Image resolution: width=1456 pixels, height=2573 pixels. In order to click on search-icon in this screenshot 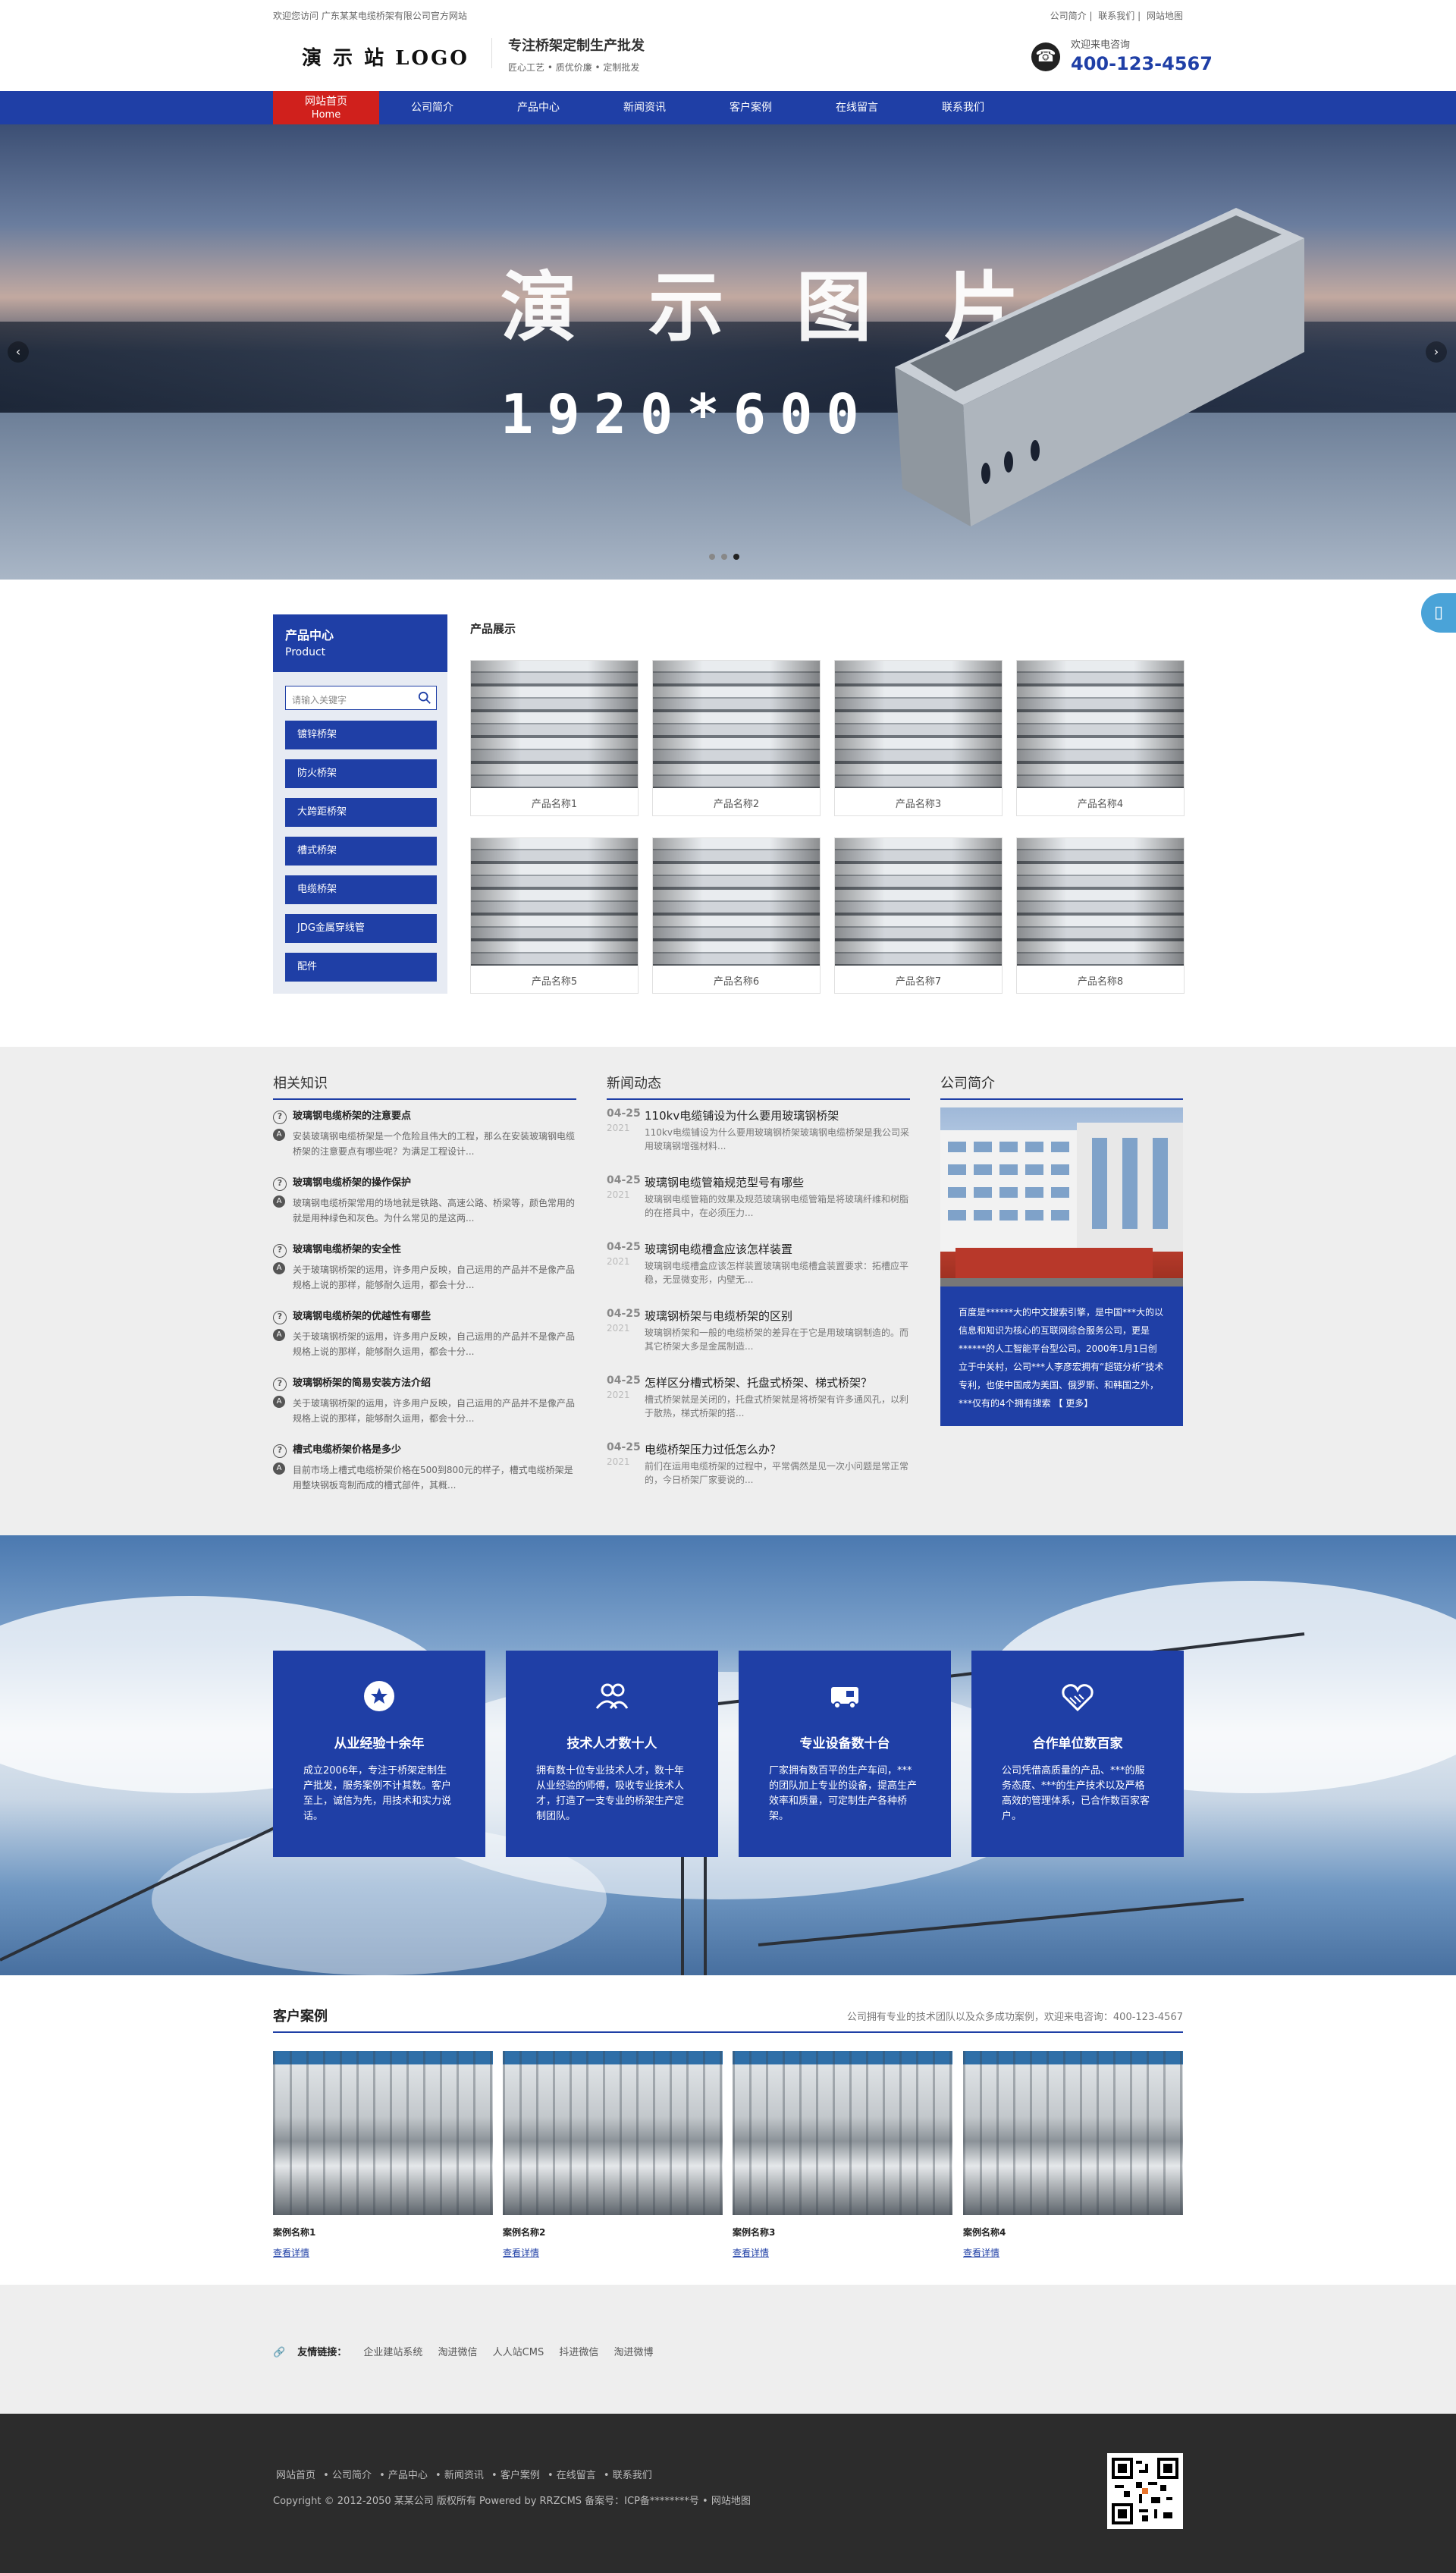, I will do `click(424, 698)`.